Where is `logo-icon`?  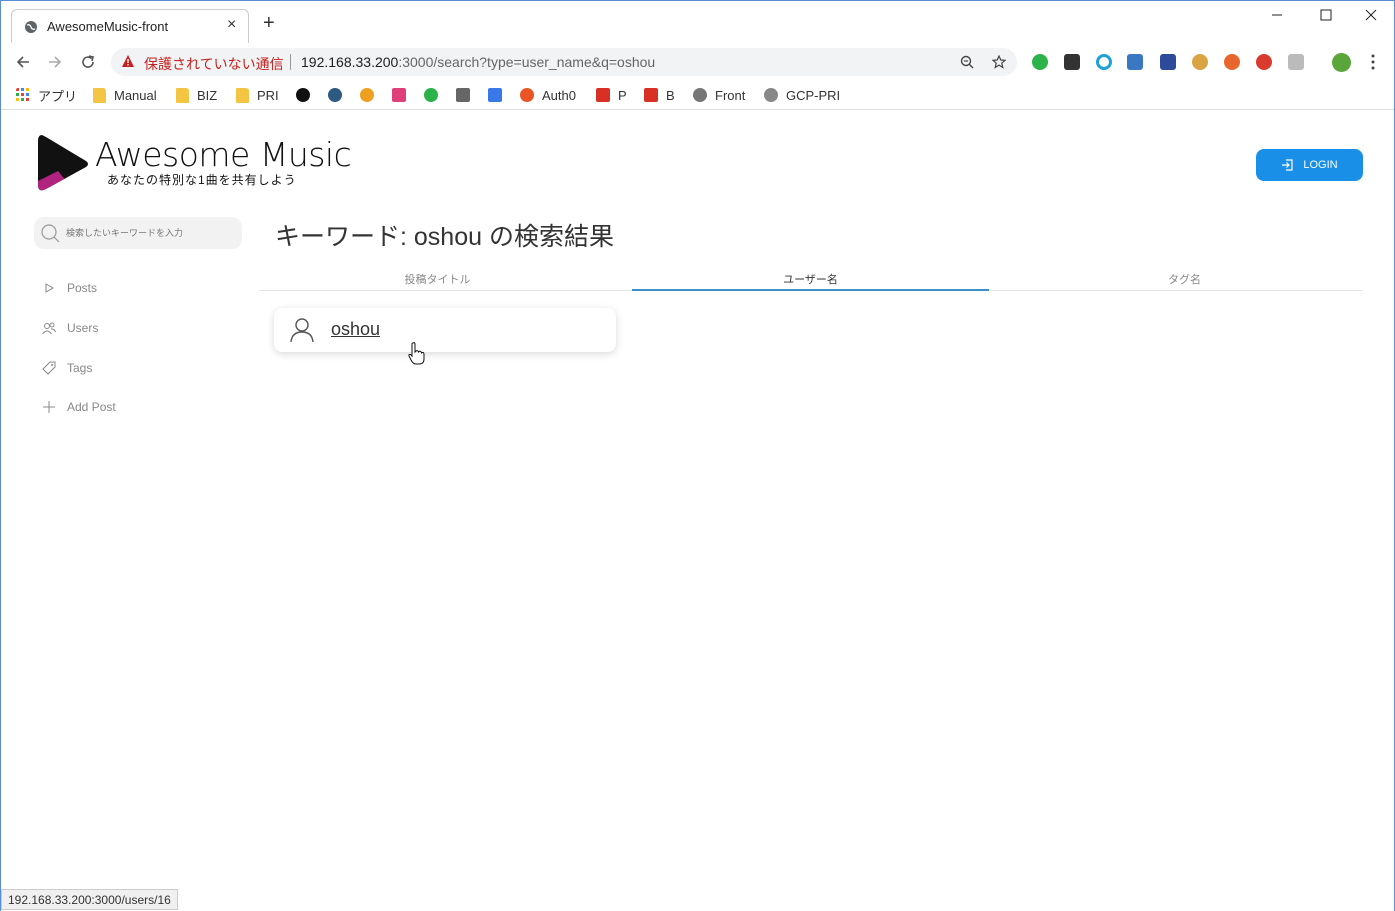
logo-icon is located at coordinates (64, 164).